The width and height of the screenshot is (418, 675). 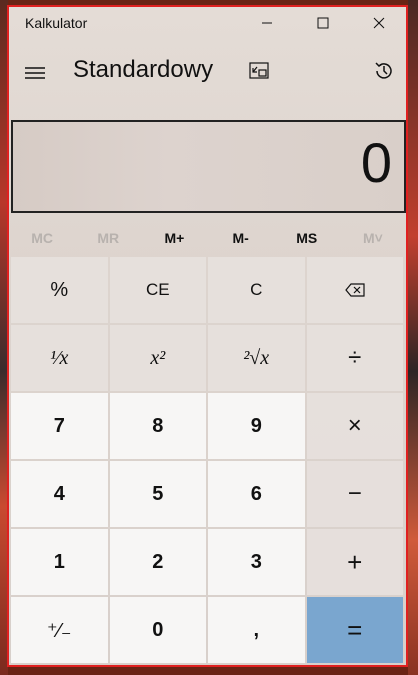 I want to click on title-bar: Kalkulator, so click(x=207, y=23).